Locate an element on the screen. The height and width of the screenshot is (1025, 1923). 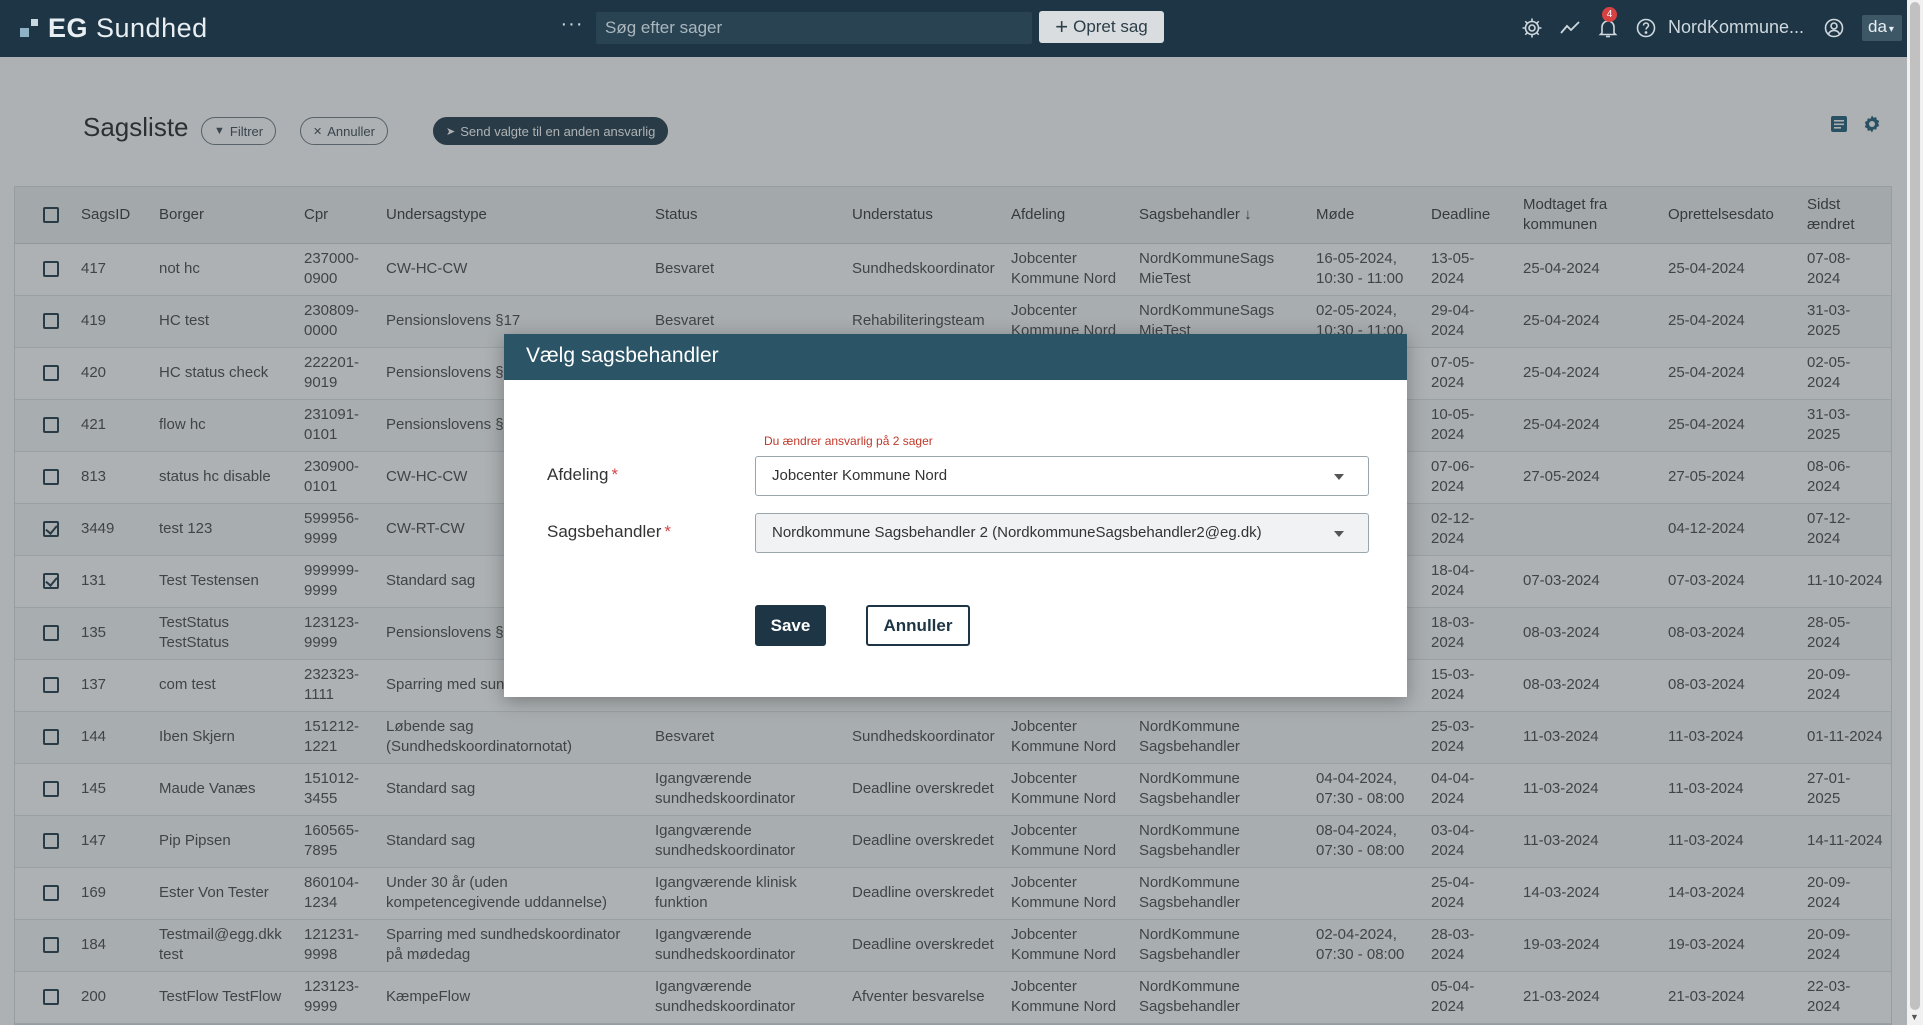
chevron-down-icon: ▾ is located at coordinates (1891, 29).